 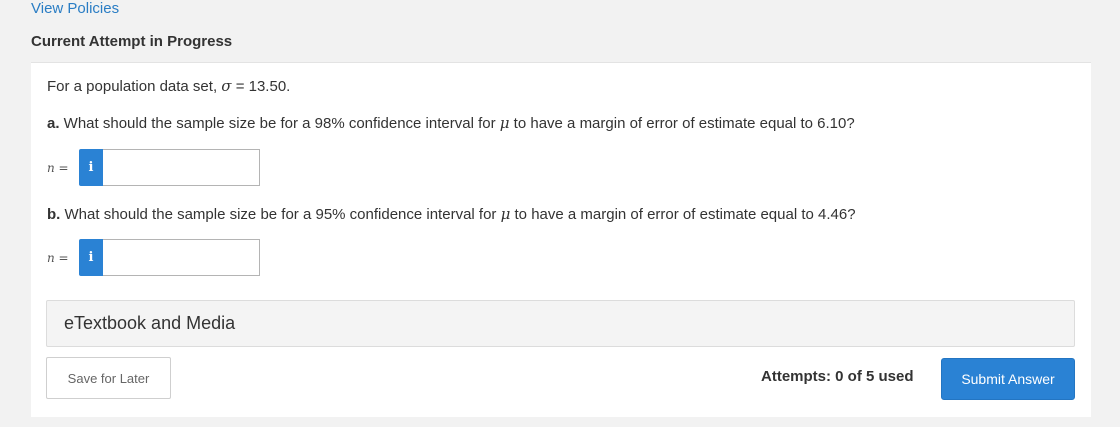 What do you see at coordinates (181, 167) in the screenshot?
I see `answer-a-input` at bounding box center [181, 167].